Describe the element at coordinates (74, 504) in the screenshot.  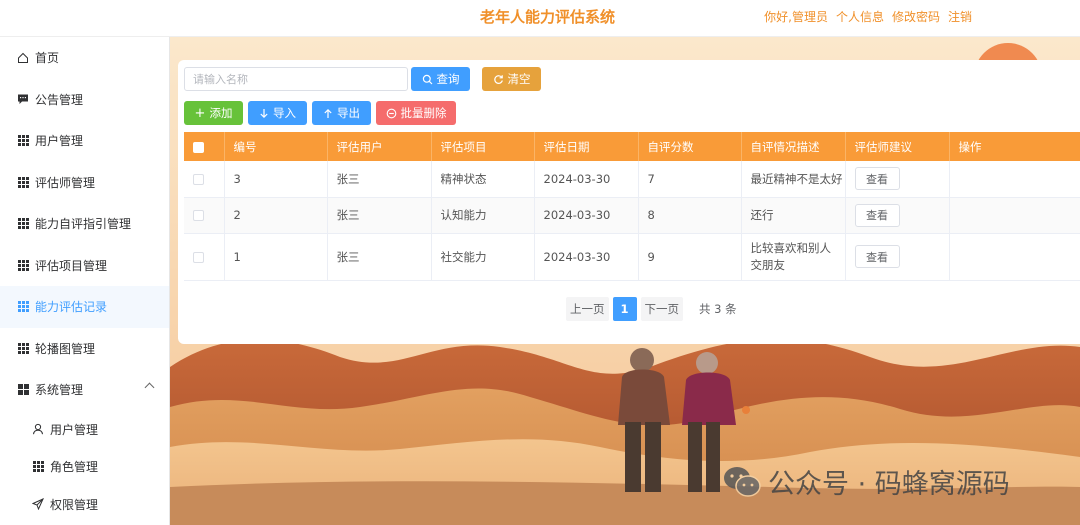
I see `sidebar-item-label: 权限管理` at that location.